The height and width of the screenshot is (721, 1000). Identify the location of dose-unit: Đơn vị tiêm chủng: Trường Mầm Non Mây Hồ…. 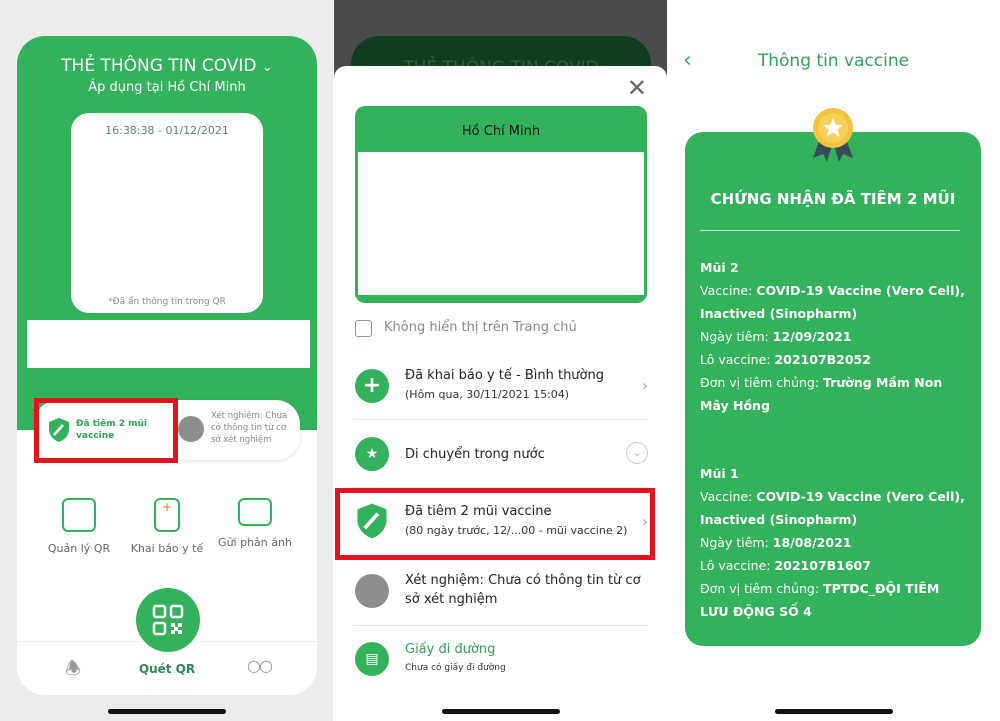
(835, 394).